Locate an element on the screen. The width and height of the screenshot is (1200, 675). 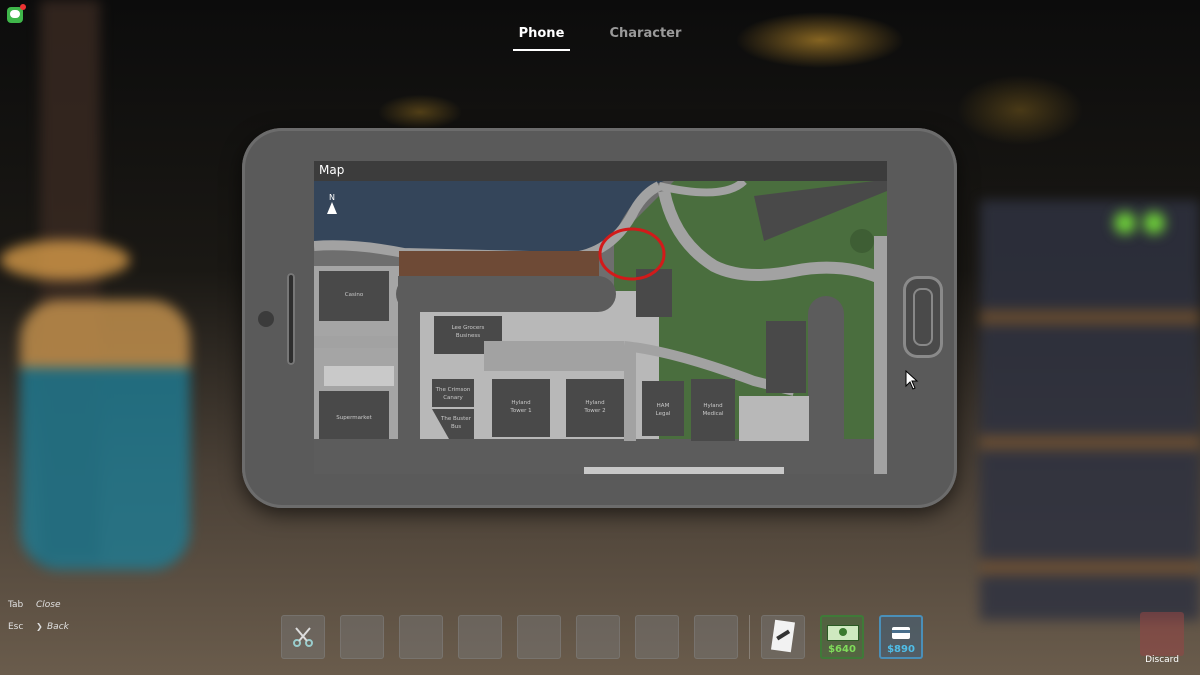
top-tabs: Phone Character is located at coordinates (600, 36).